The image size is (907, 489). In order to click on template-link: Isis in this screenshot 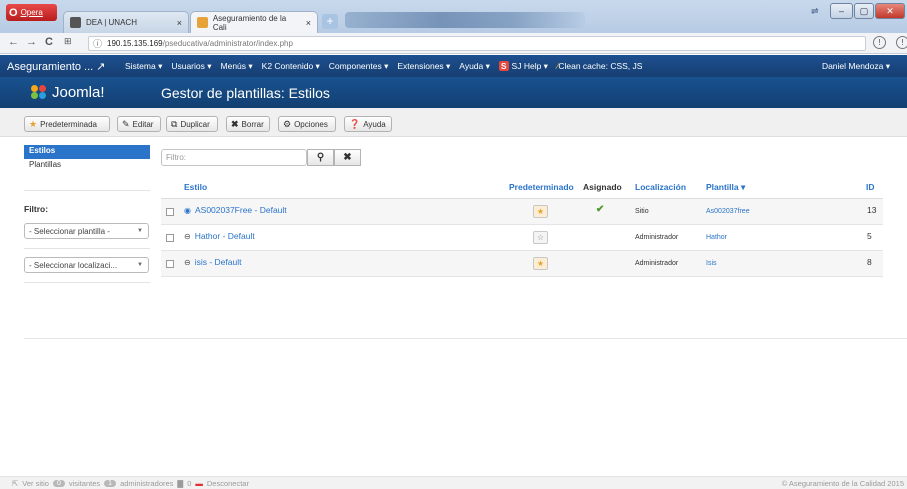, I will do `click(711, 263)`.